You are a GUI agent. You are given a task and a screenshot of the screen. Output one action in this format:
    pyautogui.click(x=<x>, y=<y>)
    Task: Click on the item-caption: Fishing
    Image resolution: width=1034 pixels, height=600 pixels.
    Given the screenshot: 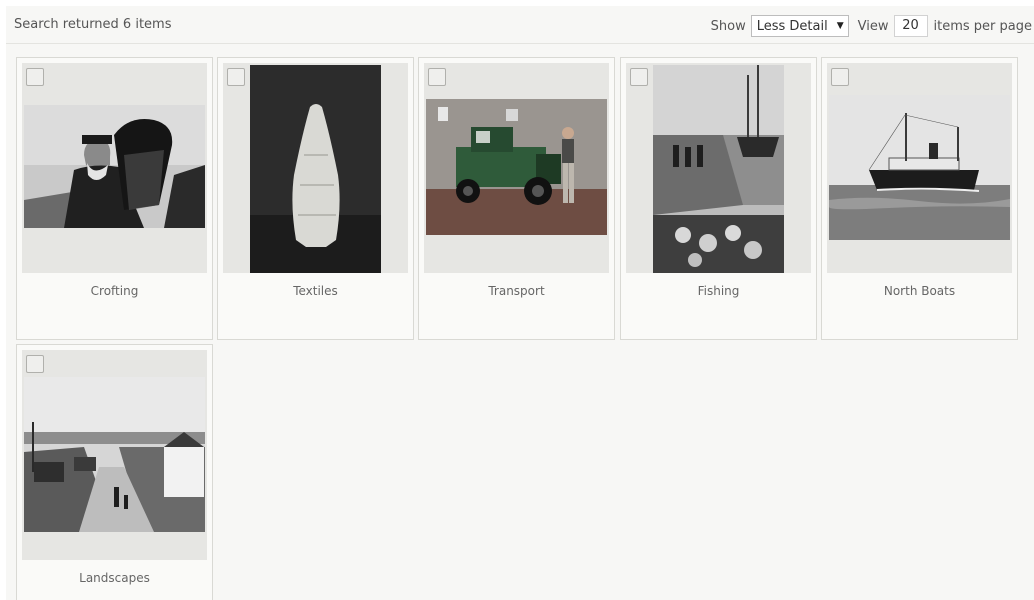 What is the action you would take?
    pyautogui.click(x=718, y=291)
    